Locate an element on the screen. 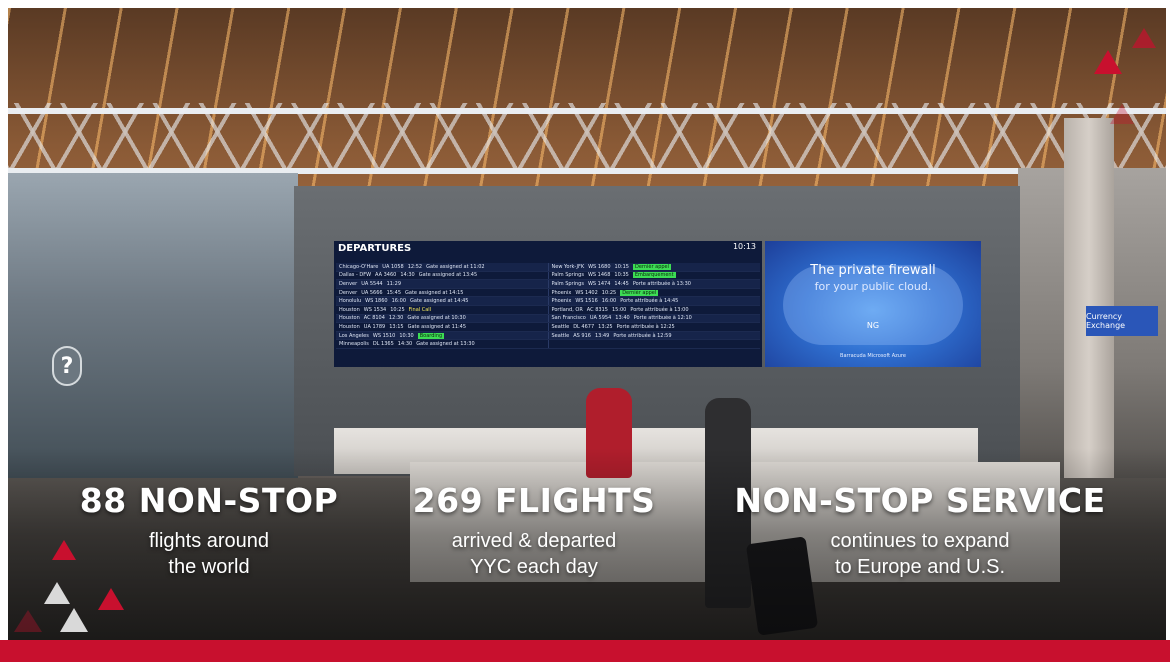 This screenshot has height=662, width=1170. board-cell: 12:52 is located at coordinates (415, 266).